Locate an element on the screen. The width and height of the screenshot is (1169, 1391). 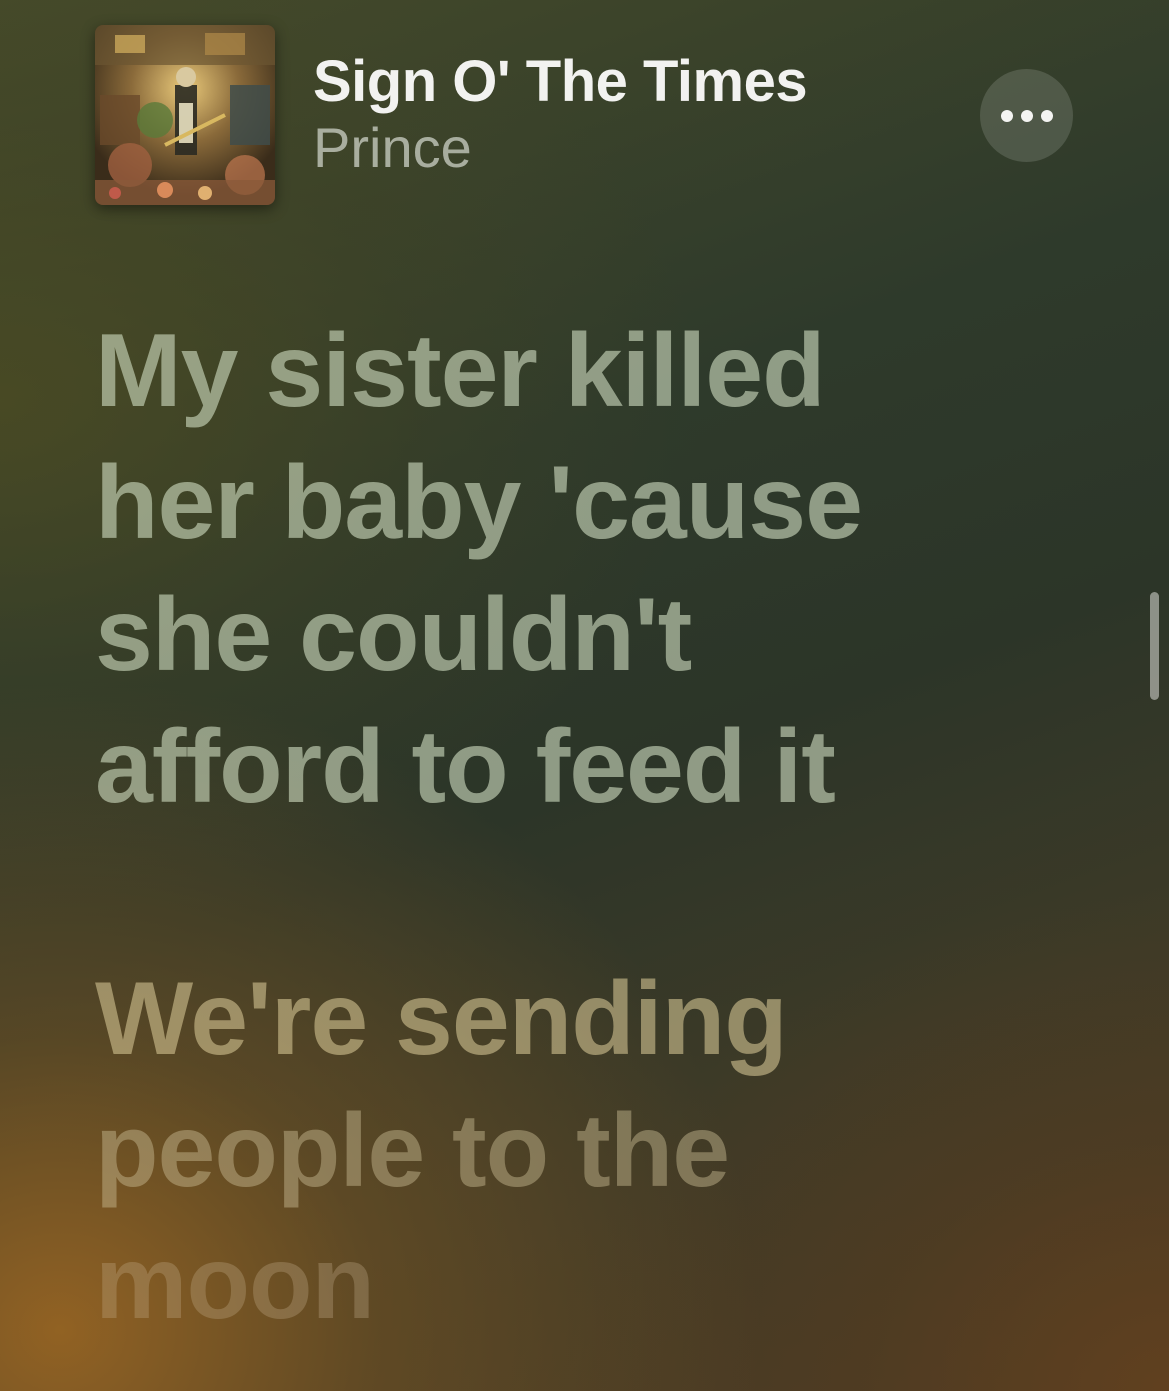
lyric-line: We're sending is located at coordinates (595, 1019).